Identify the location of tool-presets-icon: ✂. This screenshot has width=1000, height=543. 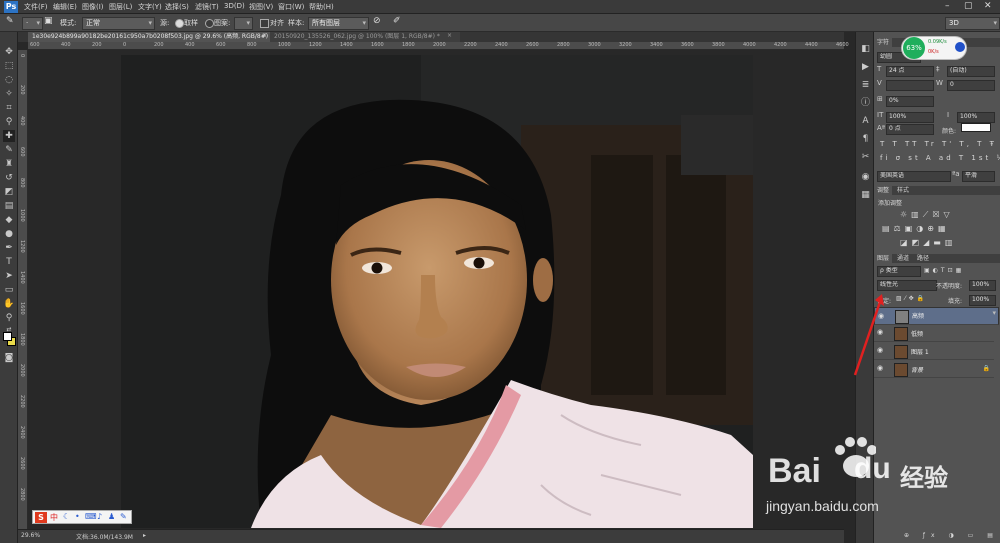
(865, 157).